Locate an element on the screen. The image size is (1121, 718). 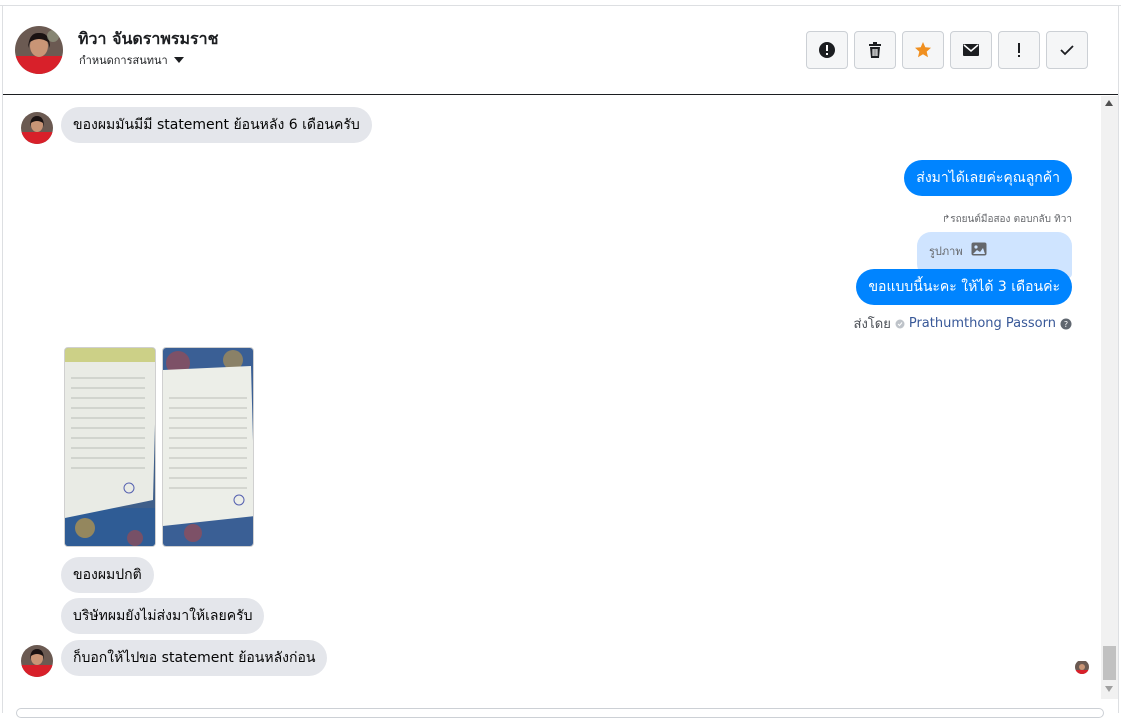
mark-done-button is located at coordinates (1067, 50).